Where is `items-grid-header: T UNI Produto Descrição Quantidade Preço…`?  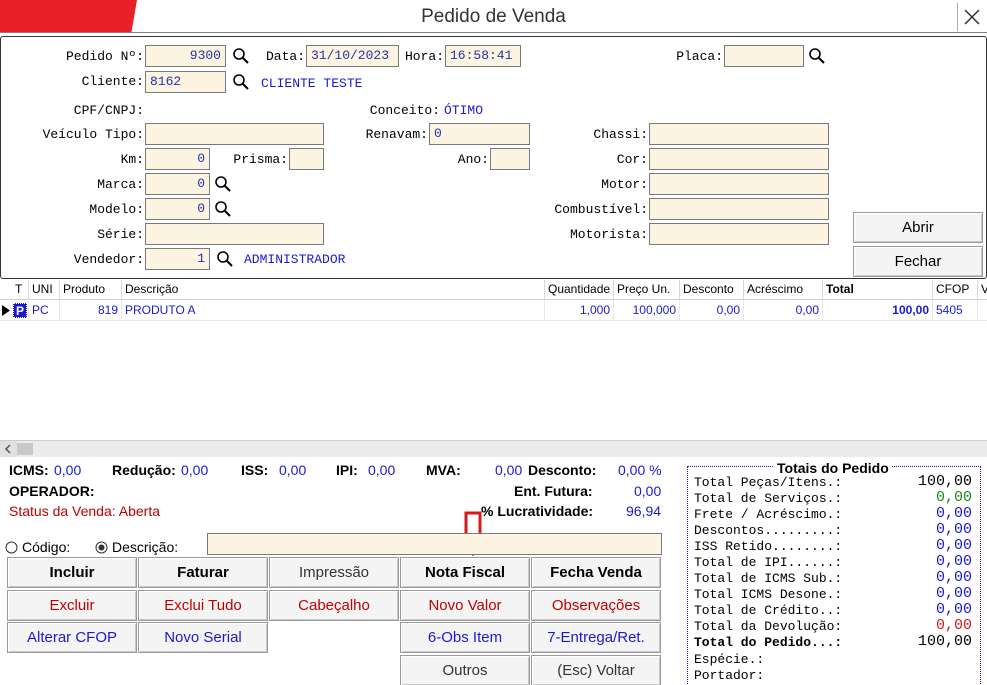
items-grid-header: T UNI Produto Descrição Quantidade Preço… is located at coordinates (493, 290).